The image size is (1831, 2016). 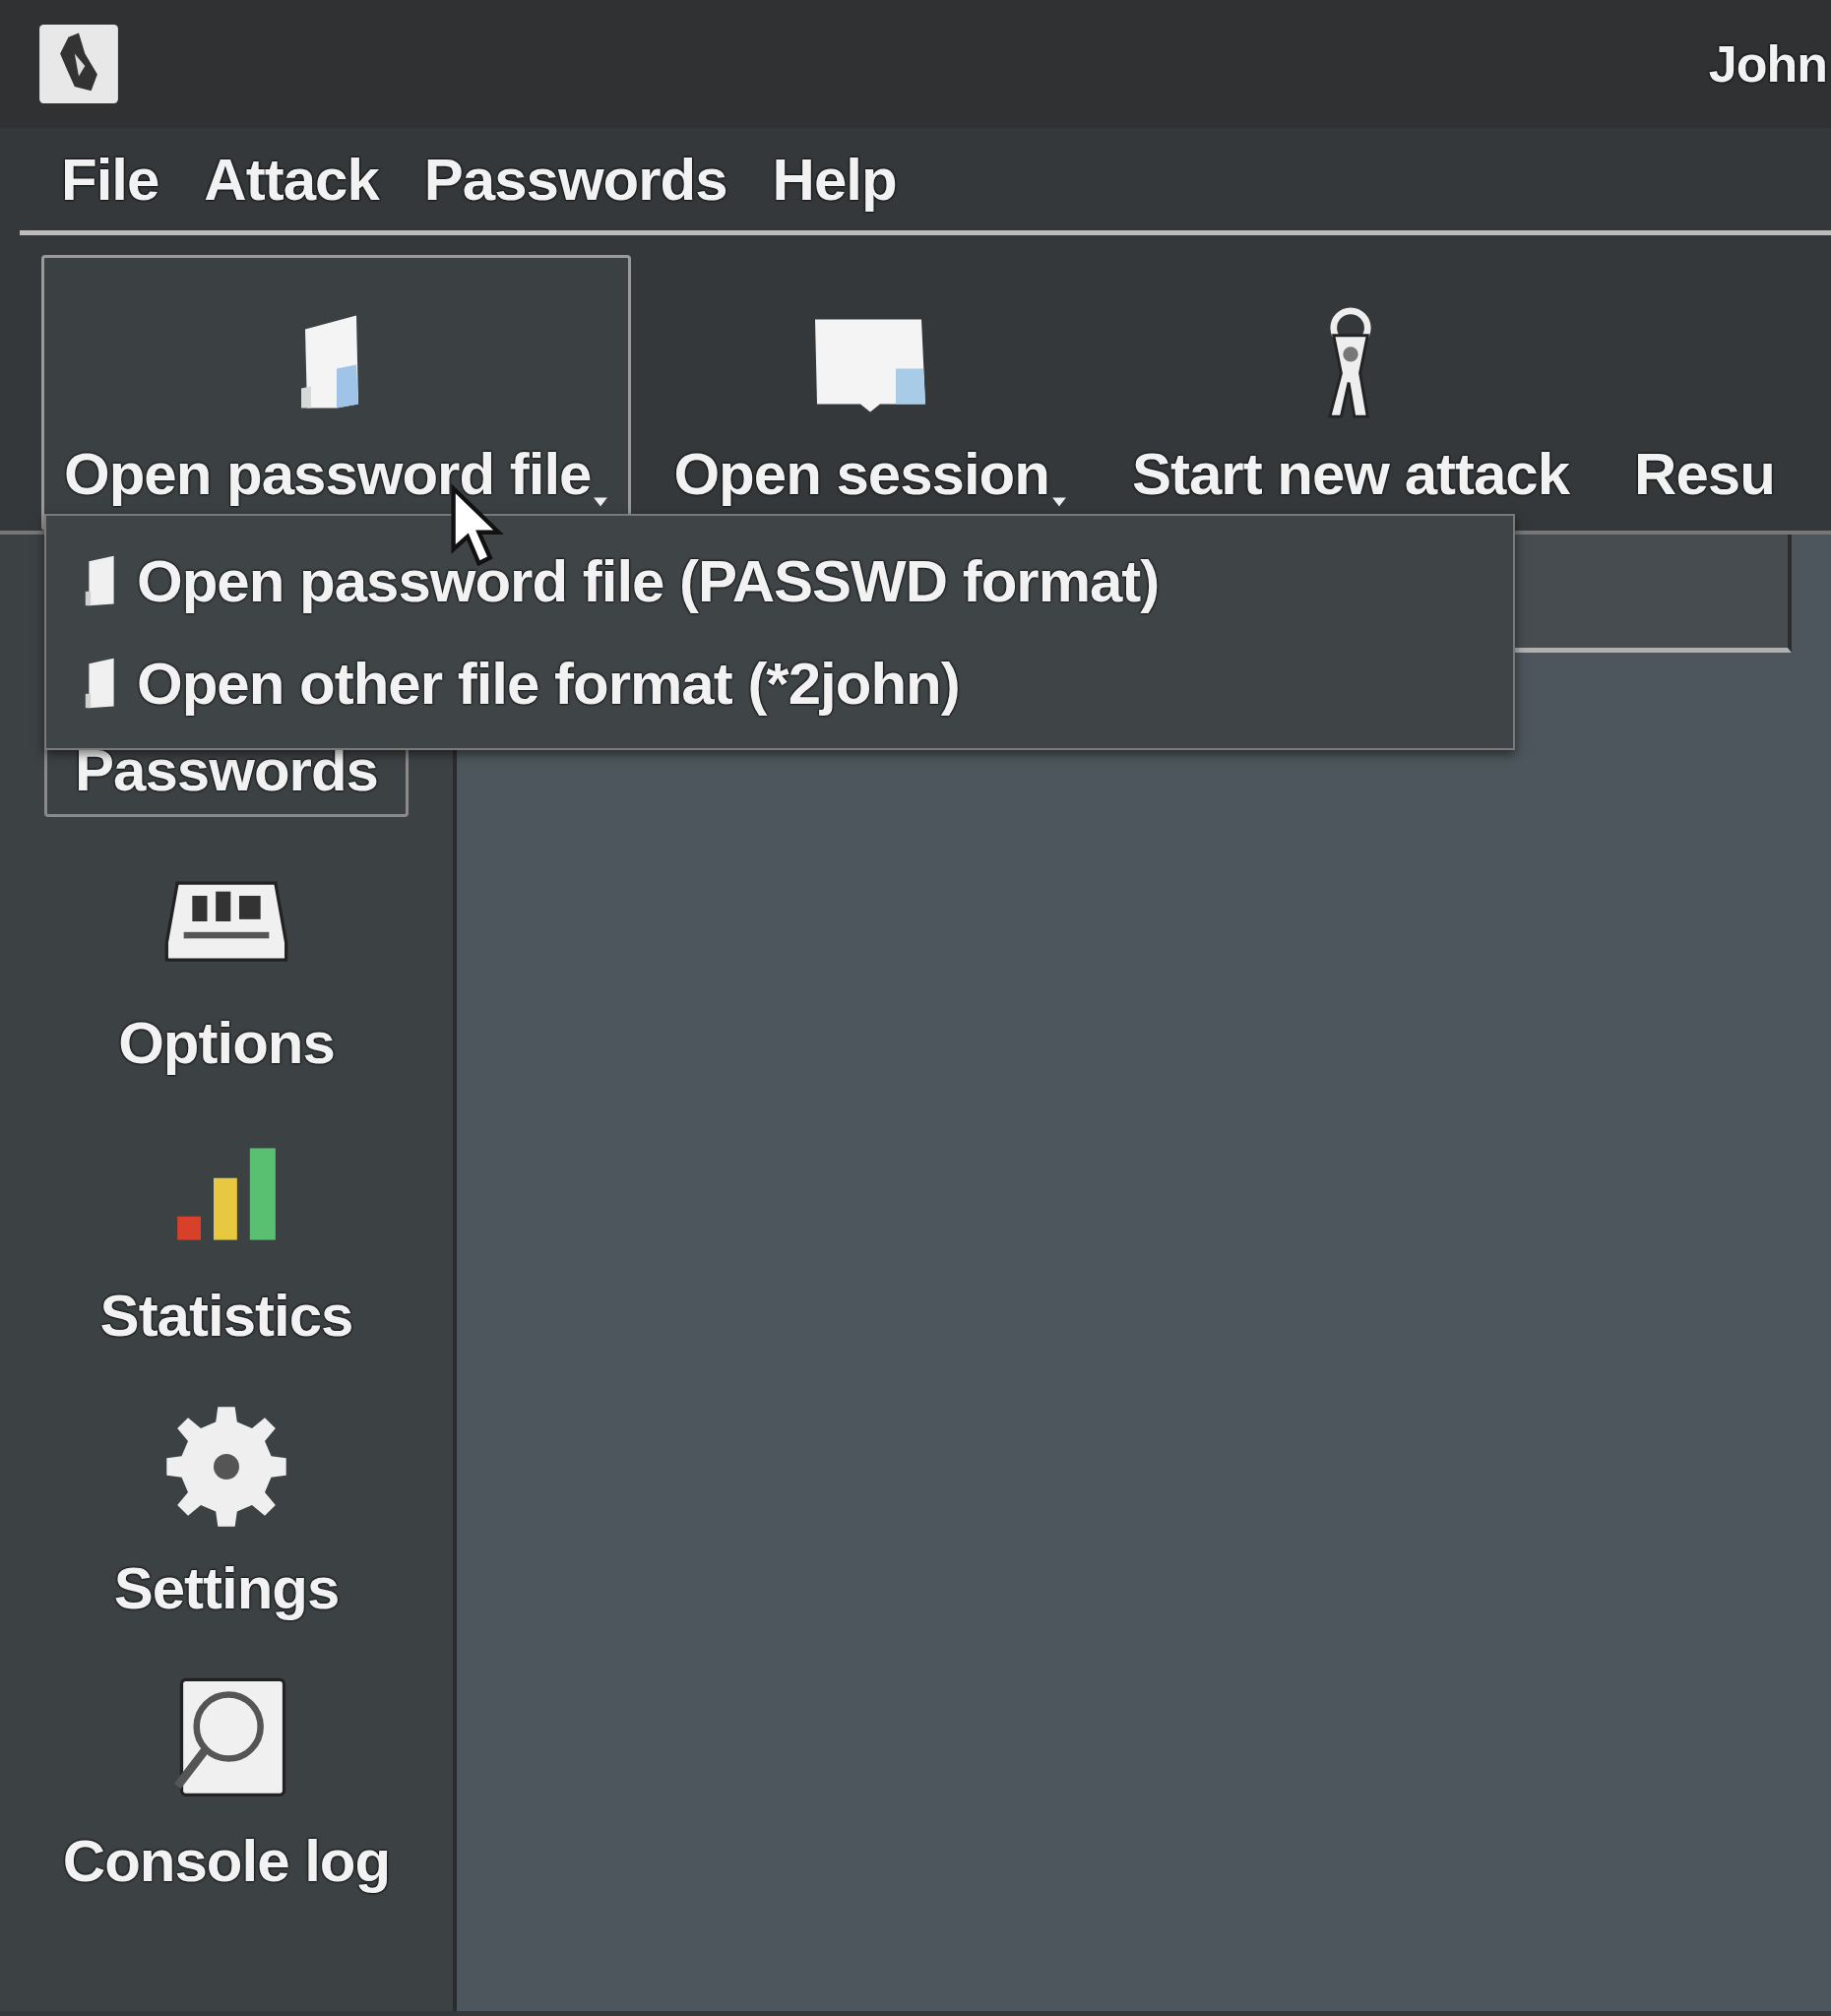 I want to click on sidebar-item: Statistics, so click(x=226, y=1235).